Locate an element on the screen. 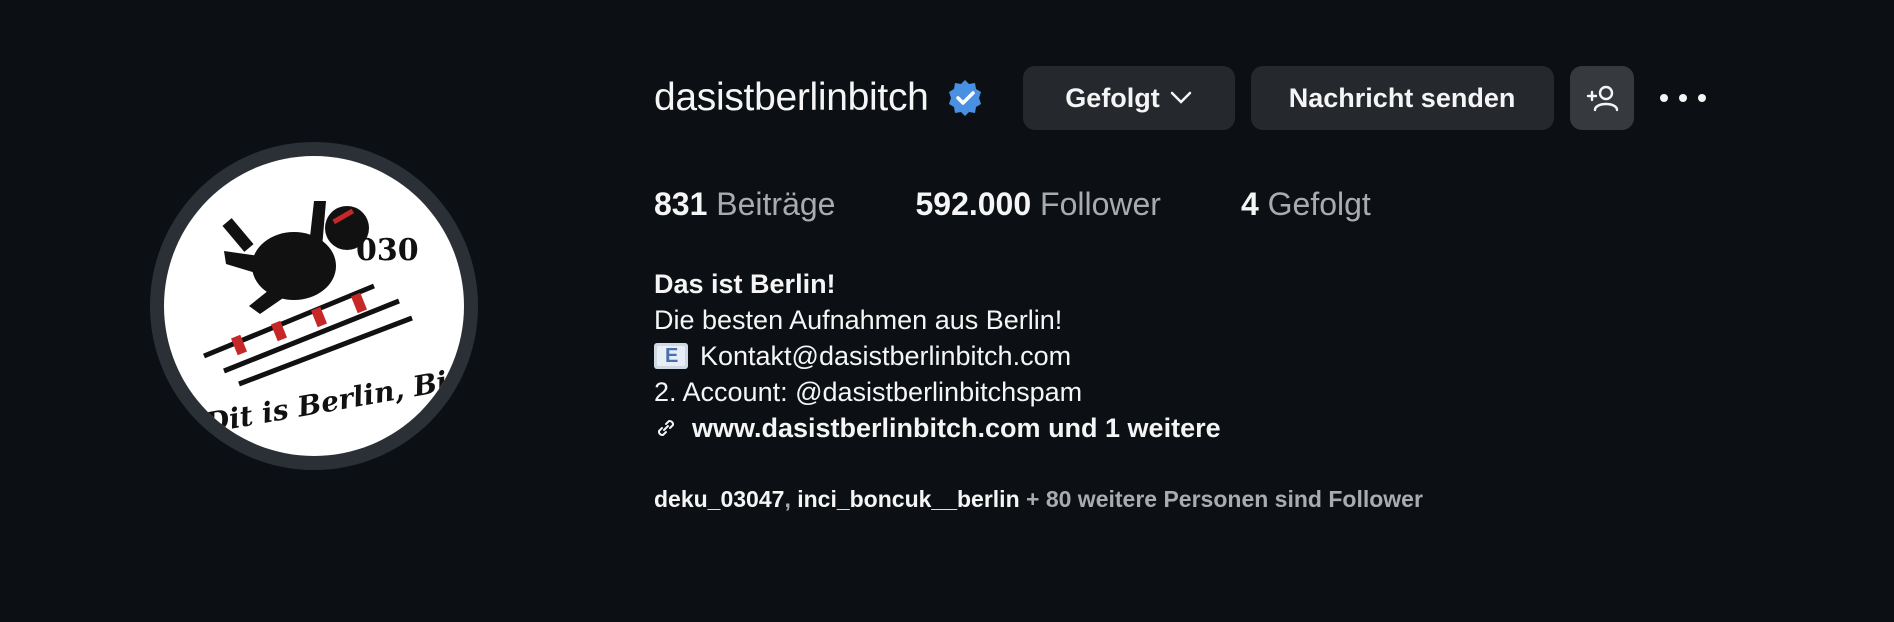 The image size is (1894, 622). rail-tracks is located at coordinates (308, 335).